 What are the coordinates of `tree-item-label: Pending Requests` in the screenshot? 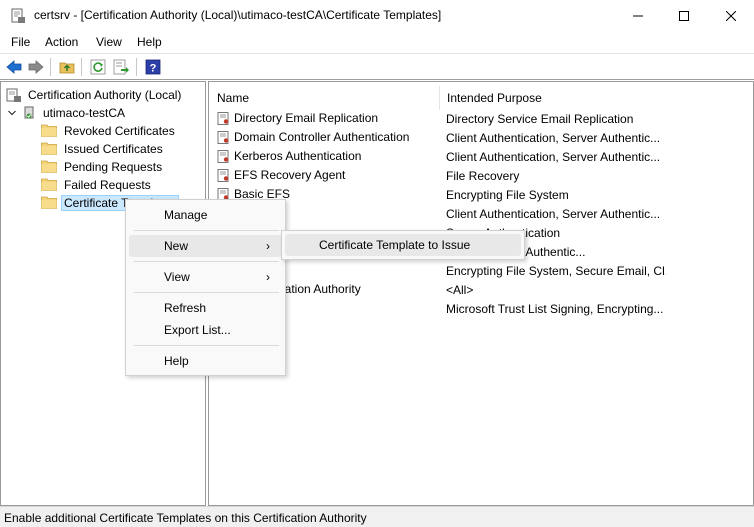 It's located at (113, 166).